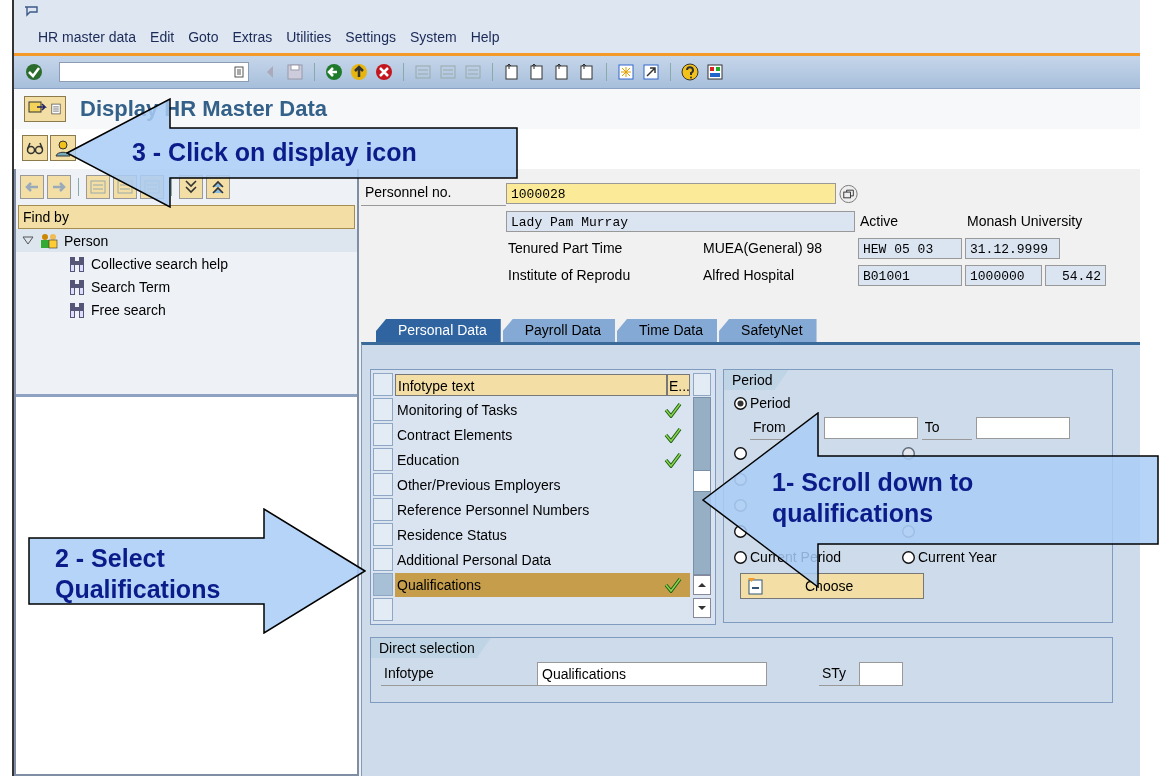 The width and height of the screenshot is (1159, 776). Describe the element at coordinates (910, 275) in the screenshot. I see `position-field: B01001` at that location.